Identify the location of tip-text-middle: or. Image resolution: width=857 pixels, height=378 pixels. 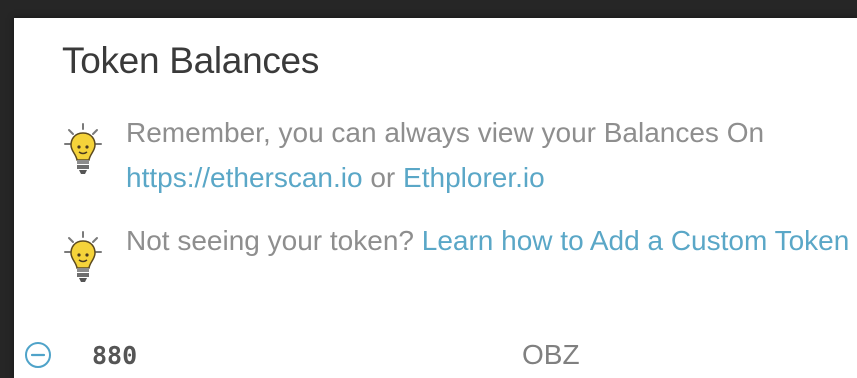
(383, 177).